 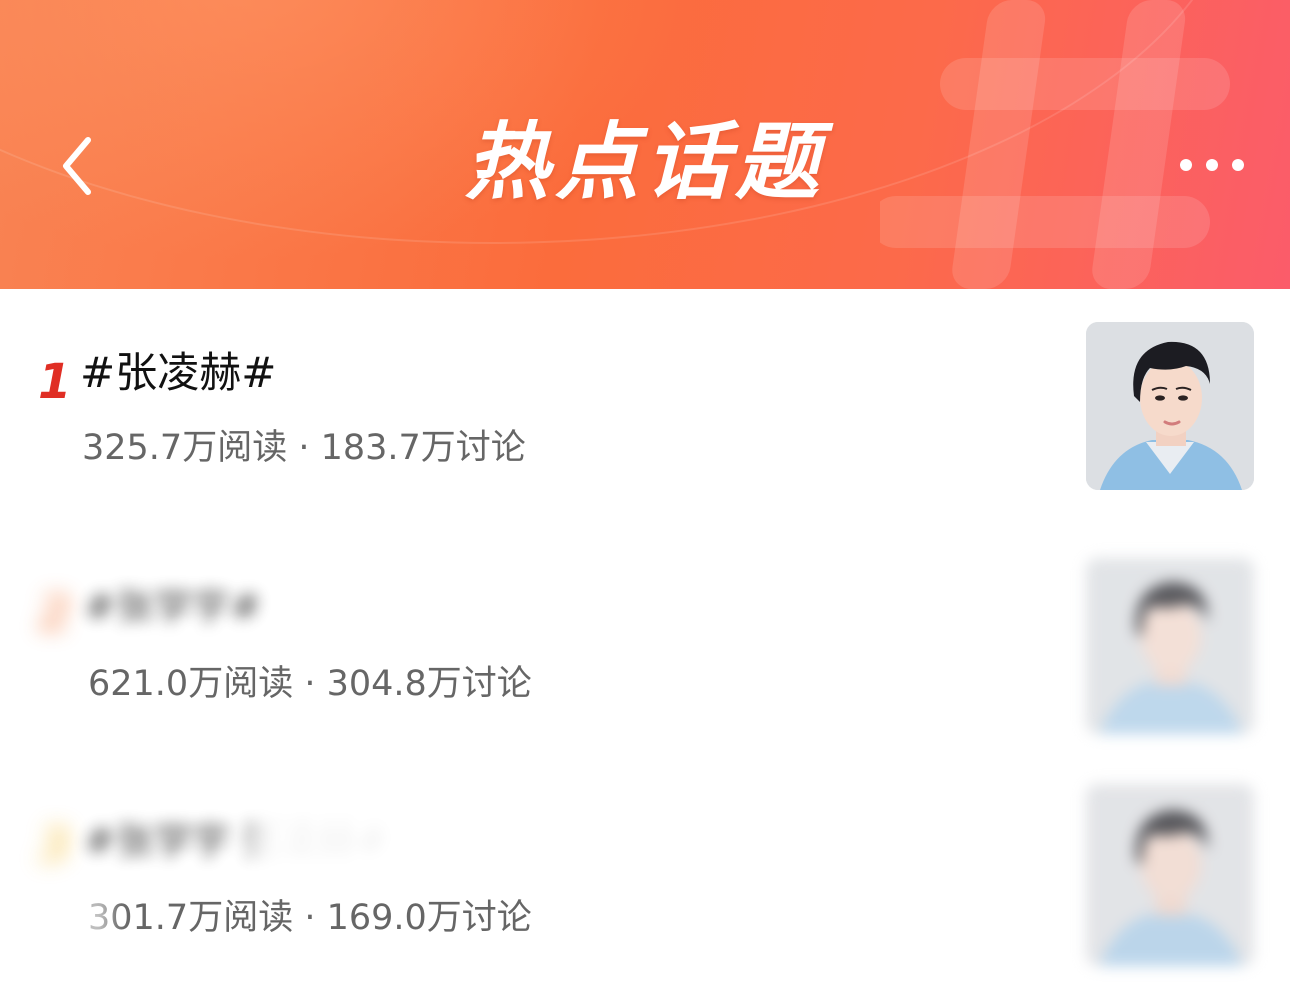 I want to click on more-dots-icon, so click(x=1212, y=165).